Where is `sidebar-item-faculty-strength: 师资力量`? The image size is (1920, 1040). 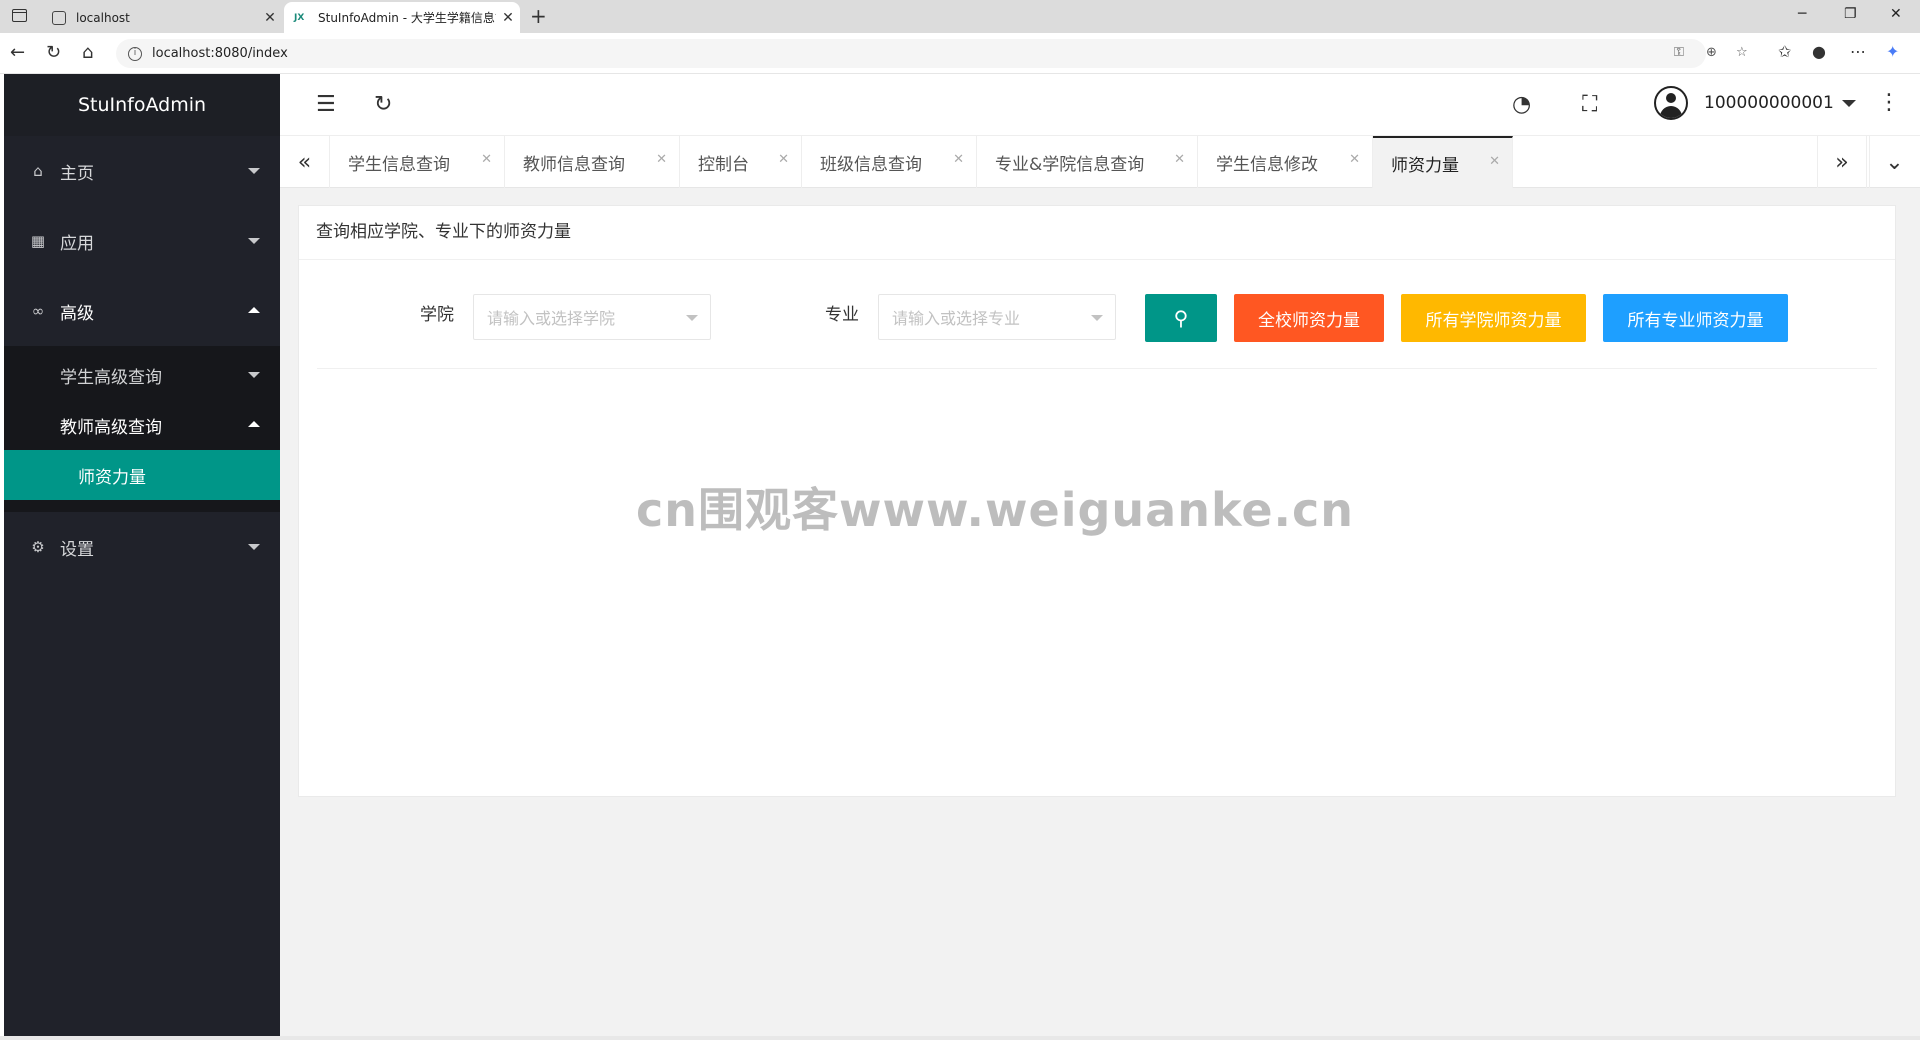
sidebar-item-faculty-strength: 师资力量 is located at coordinates (142, 475).